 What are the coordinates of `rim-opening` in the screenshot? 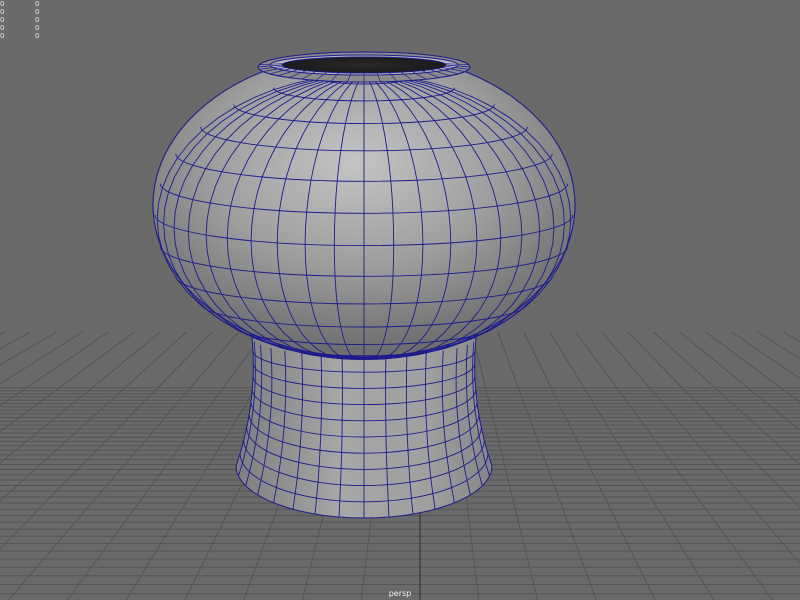 It's located at (364, 65).